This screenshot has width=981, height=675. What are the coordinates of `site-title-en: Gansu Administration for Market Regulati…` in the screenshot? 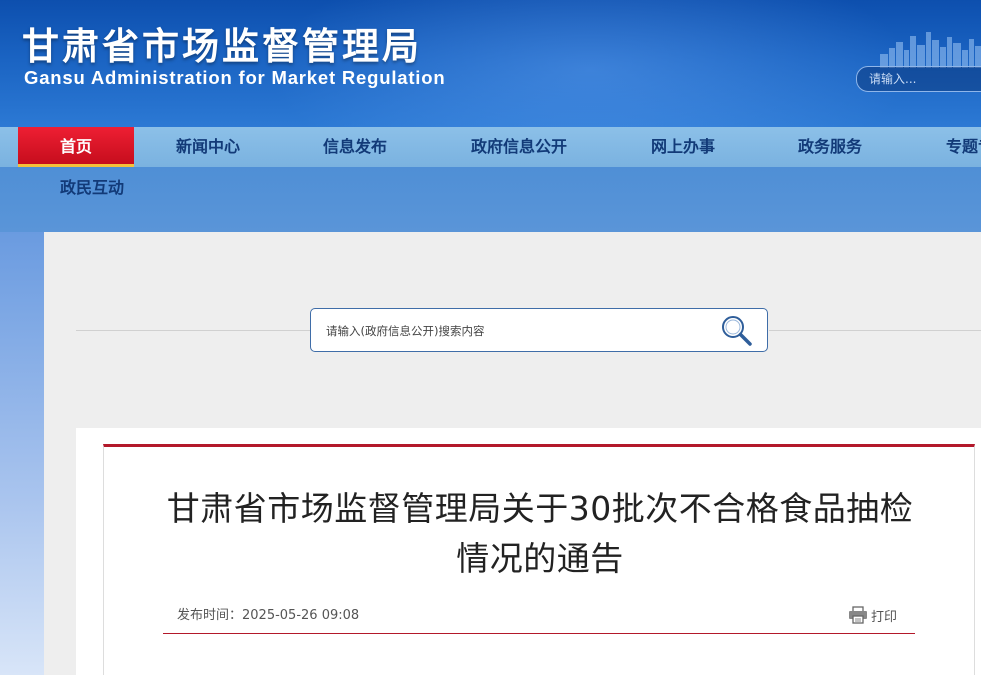 It's located at (235, 77).